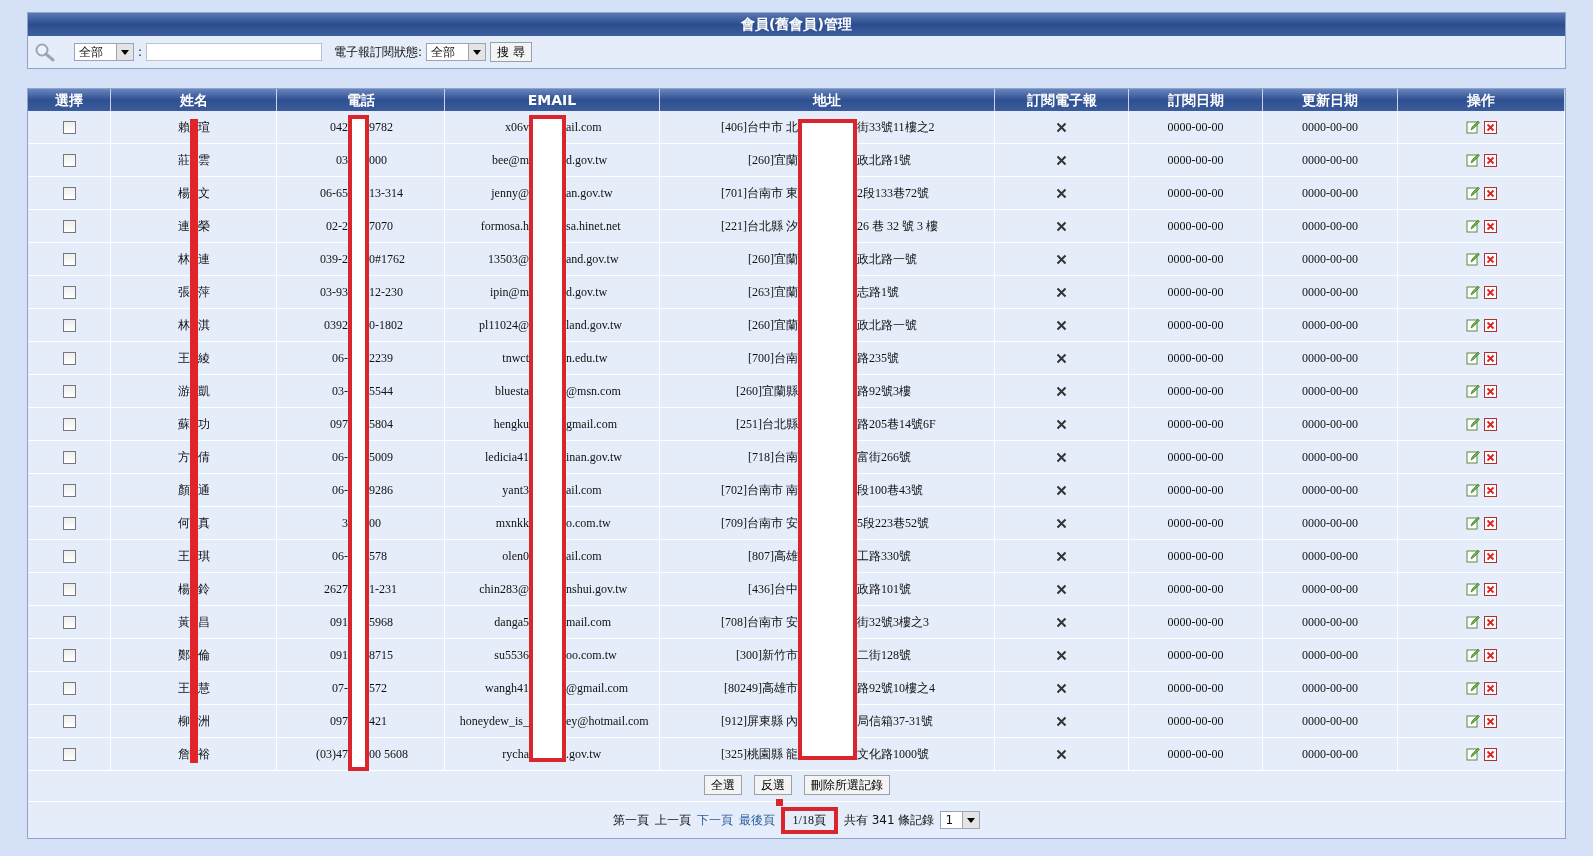 The image size is (1593, 856). What do you see at coordinates (361, 100) in the screenshot?
I see `column-header: 電話` at bounding box center [361, 100].